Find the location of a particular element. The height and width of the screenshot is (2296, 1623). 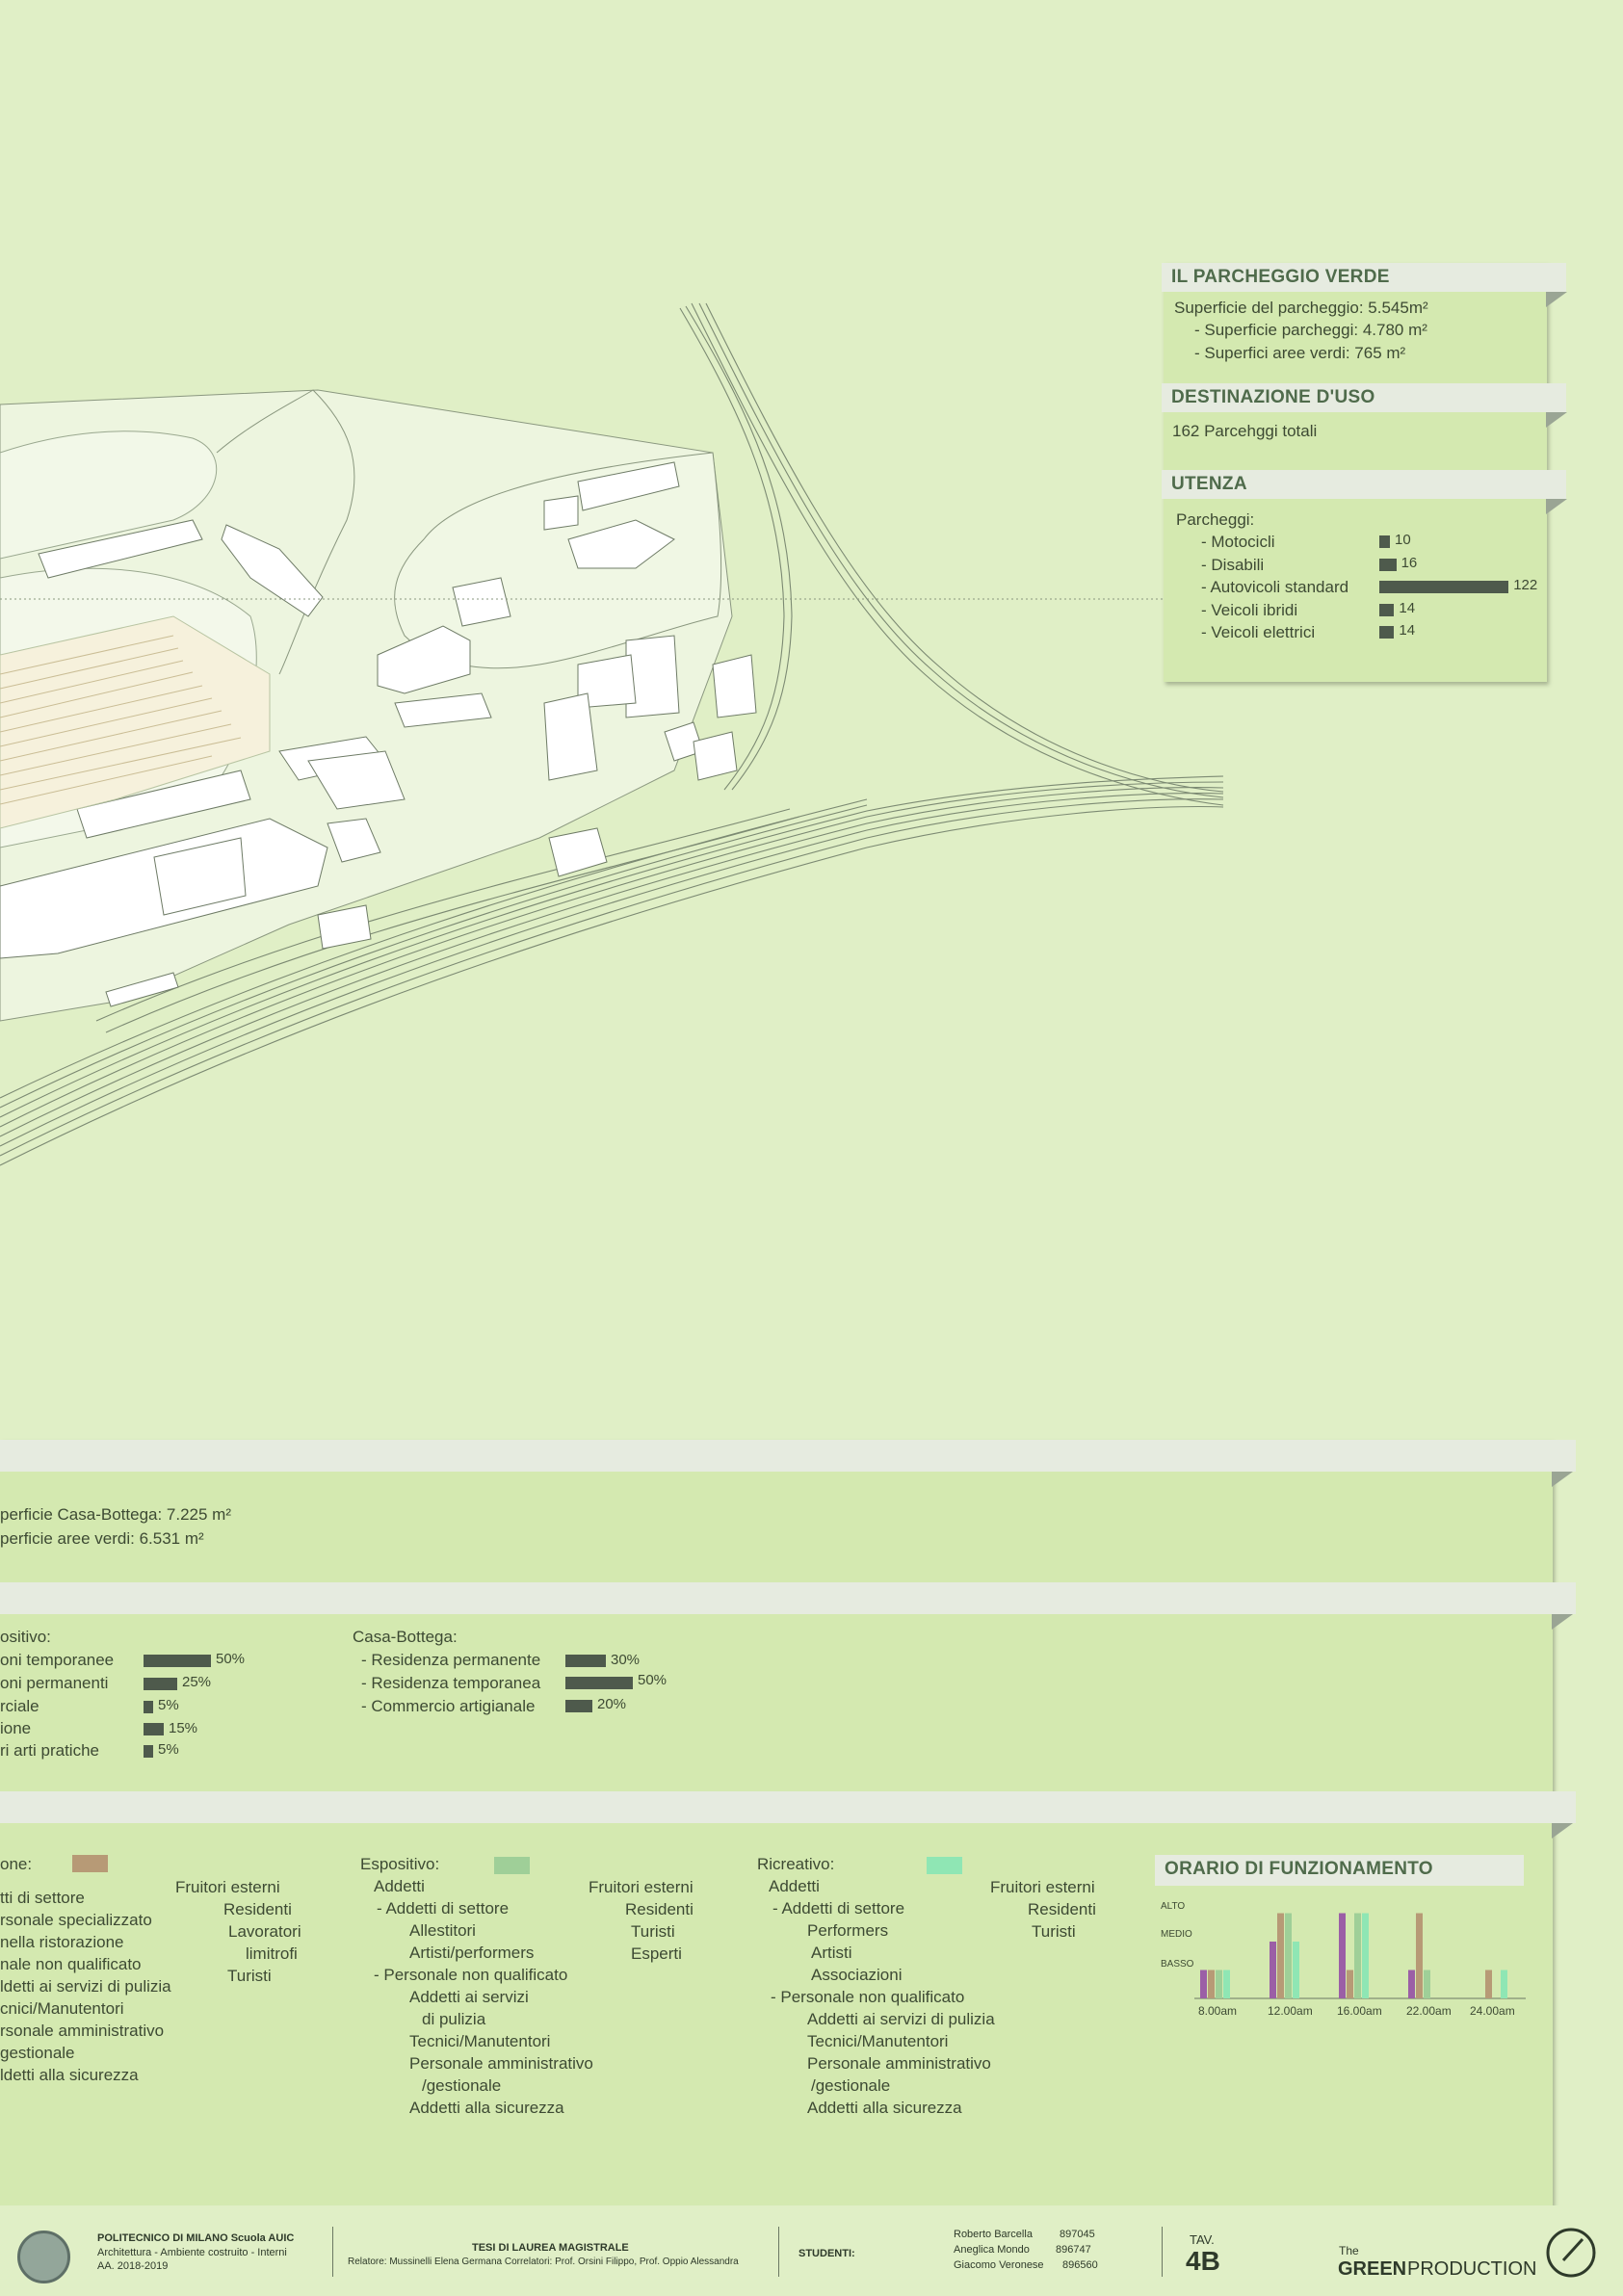

cb-item-label: - Residenza permanente is located at coordinates (451, 1660).